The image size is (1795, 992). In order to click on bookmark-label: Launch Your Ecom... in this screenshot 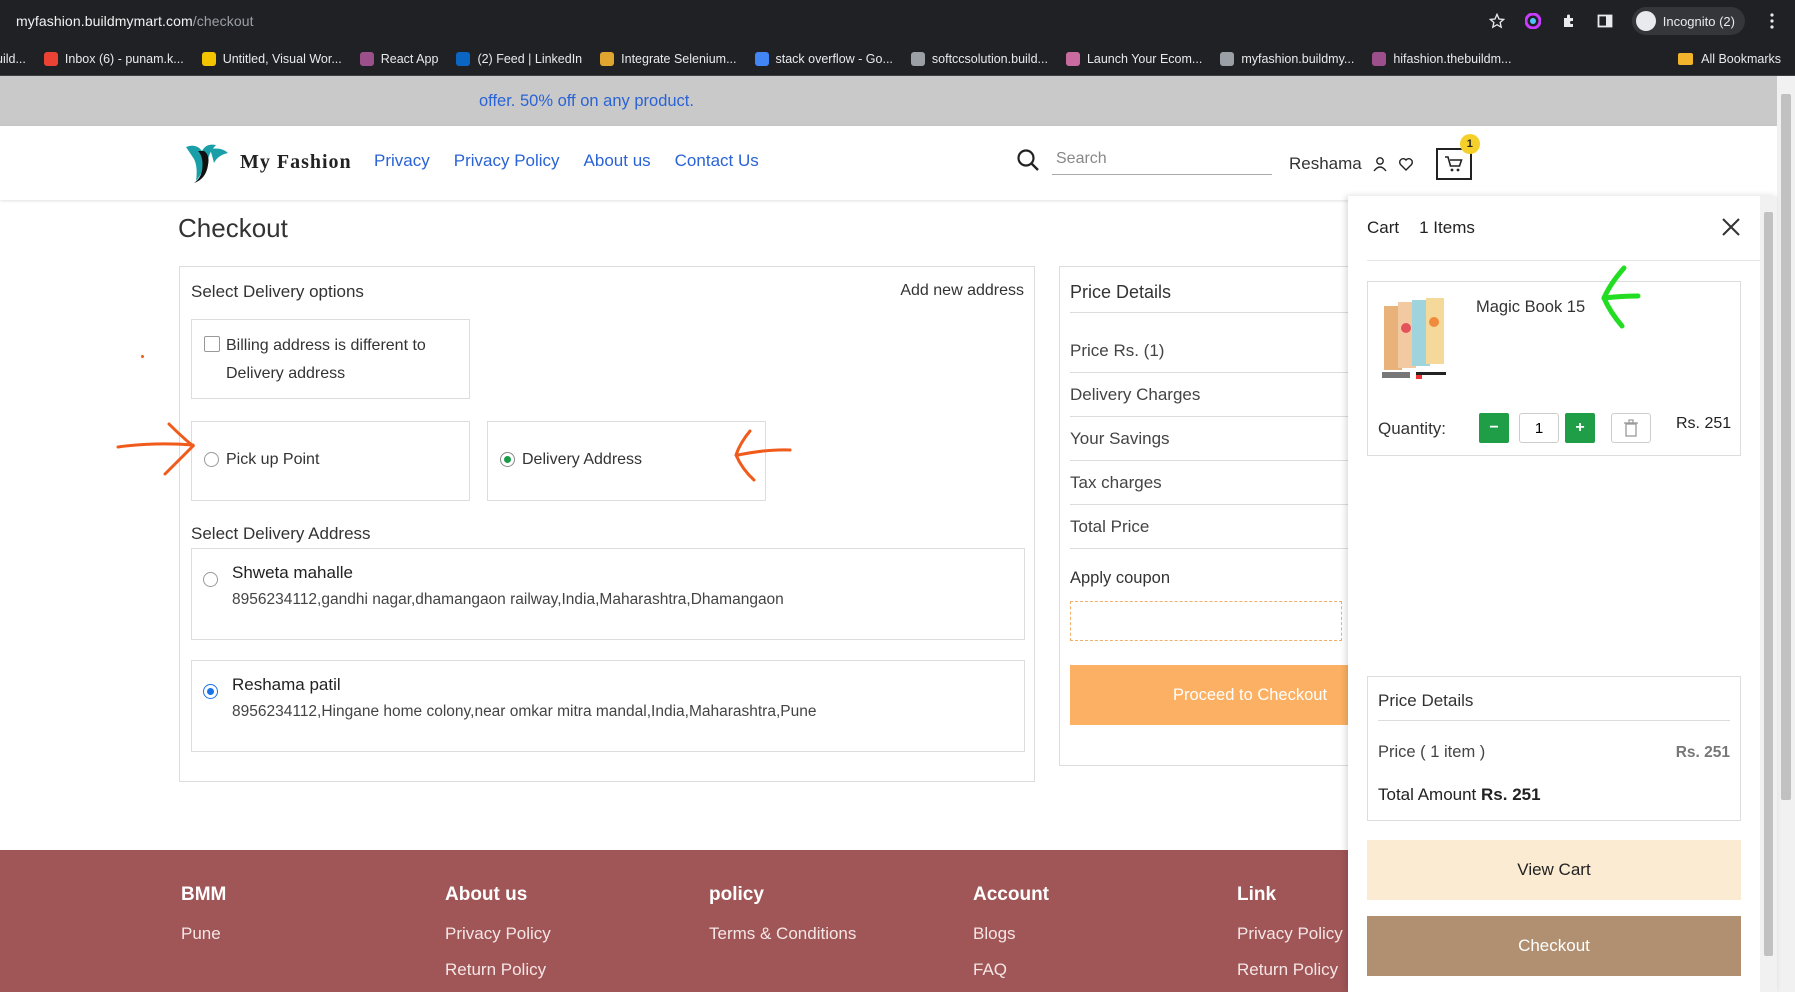, I will do `click(1144, 58)`.